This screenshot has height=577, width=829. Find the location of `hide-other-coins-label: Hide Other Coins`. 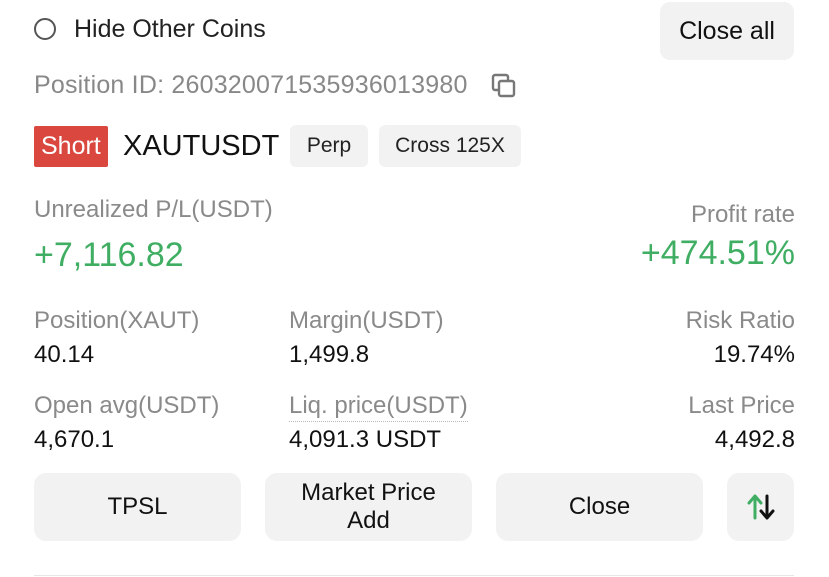

hide-other-coins-label: Hide Other Coins is located at coordinates (170, 29).